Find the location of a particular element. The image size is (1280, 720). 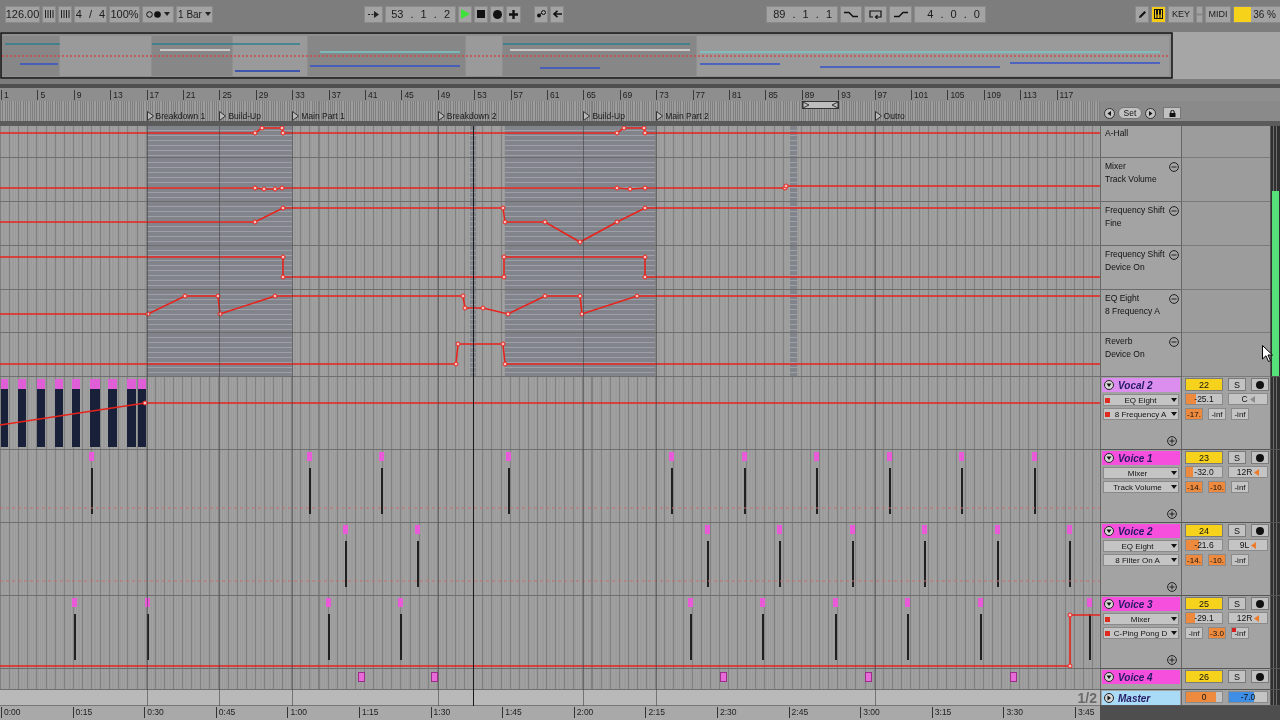

bar-ruler: 1 5 9 13 17 21 25 29 33 37 41 45 49 53 57 61 65 69 73 77 81 85 89 93 97 101 105 109 113 117 is located at coordinates (550, 94).